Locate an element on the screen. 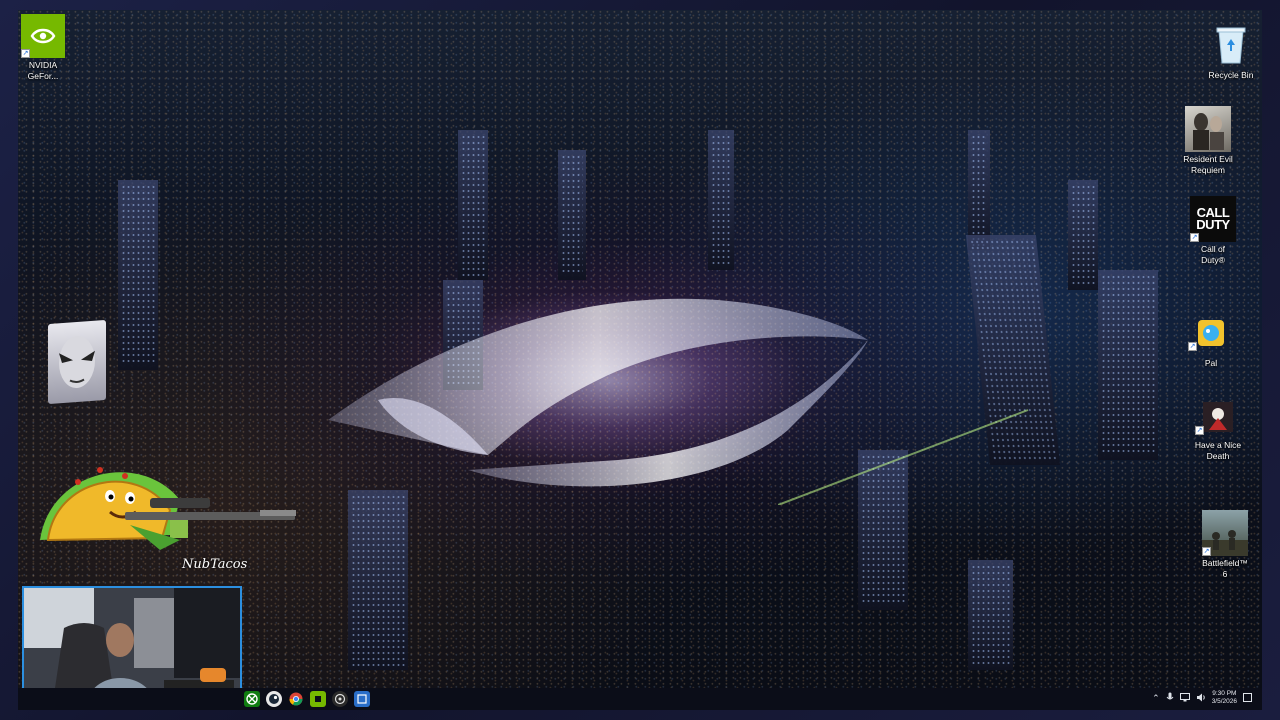  desktop-icon-battlefield: ↗ Battlefield™ 6 is located at coordinates (1225, 545).